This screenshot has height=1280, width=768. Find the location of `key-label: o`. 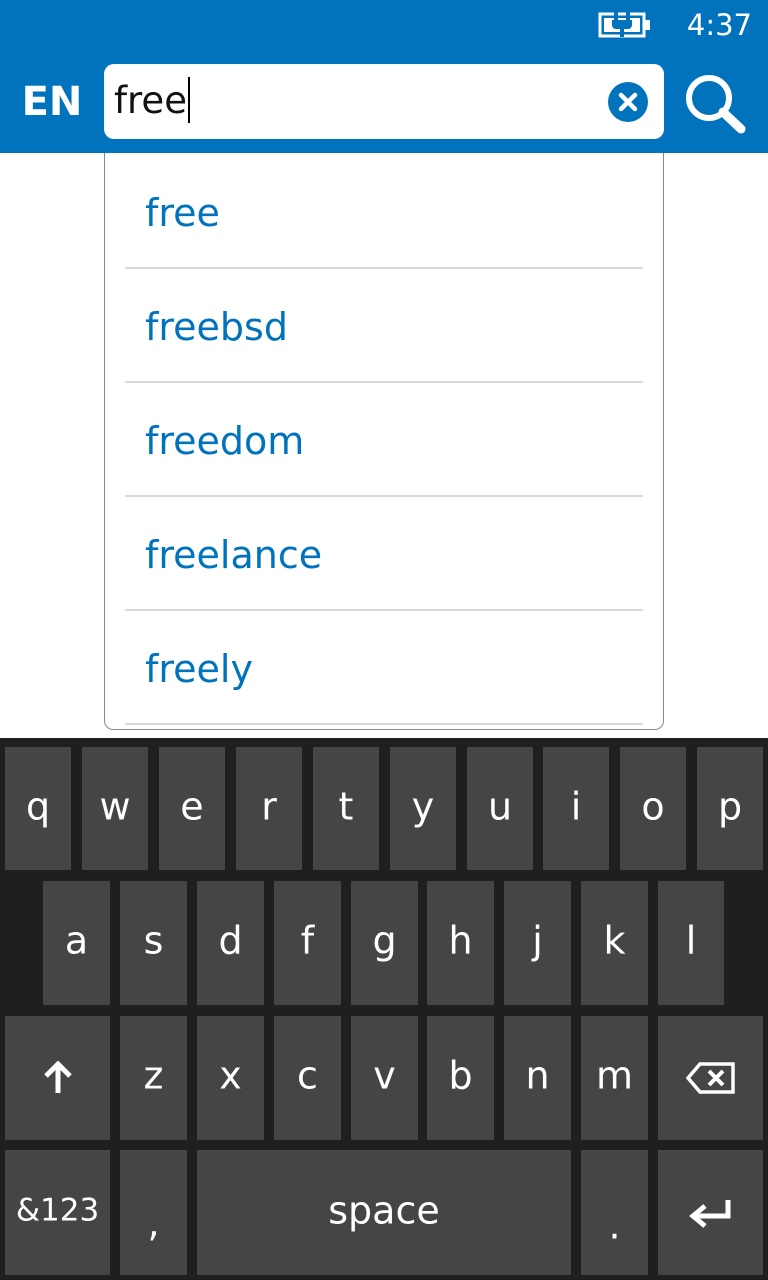

key-label: o is located at coordinates (653, 806).